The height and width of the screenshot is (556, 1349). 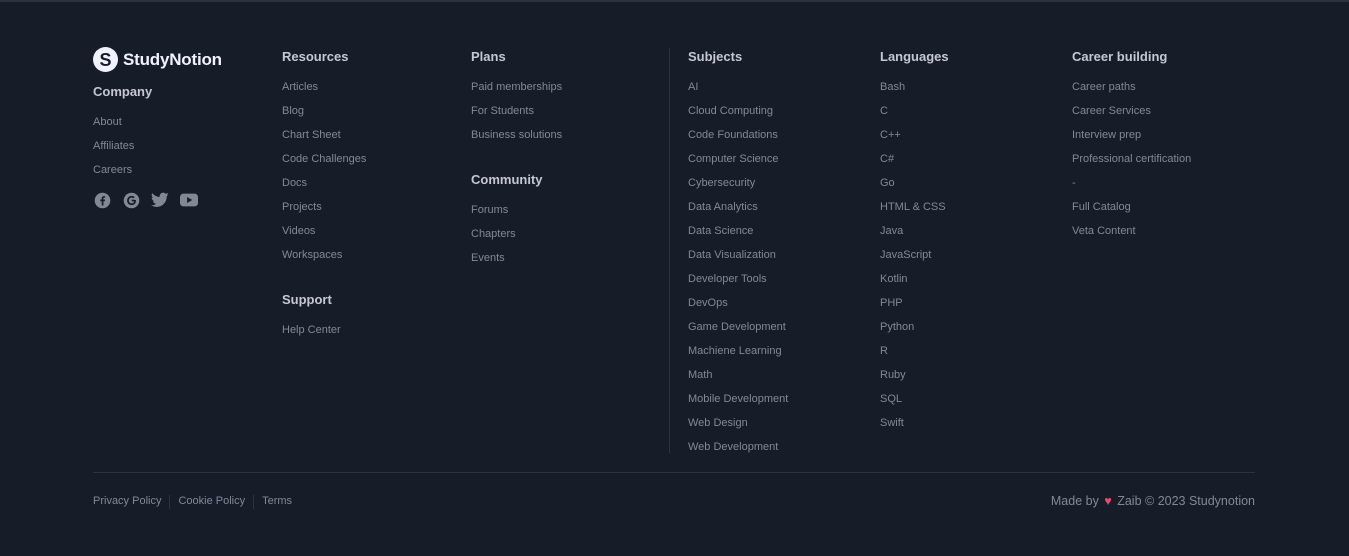 I want to click on social-links, so click(x=145, y=200).